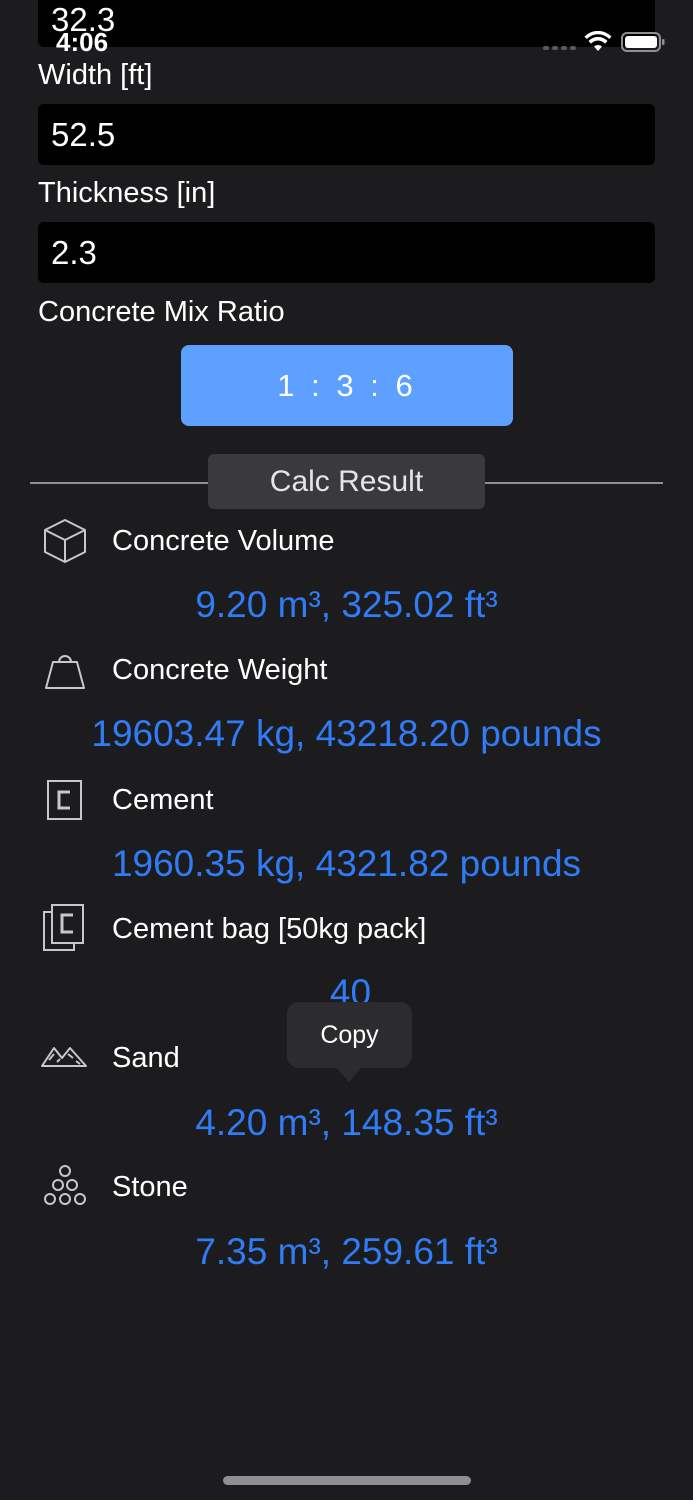 This screenshot has height=1500, width=693. Describe the element at coordinates (64, 1057) in the screenshot. I see `sand-pile-icon` at that location.